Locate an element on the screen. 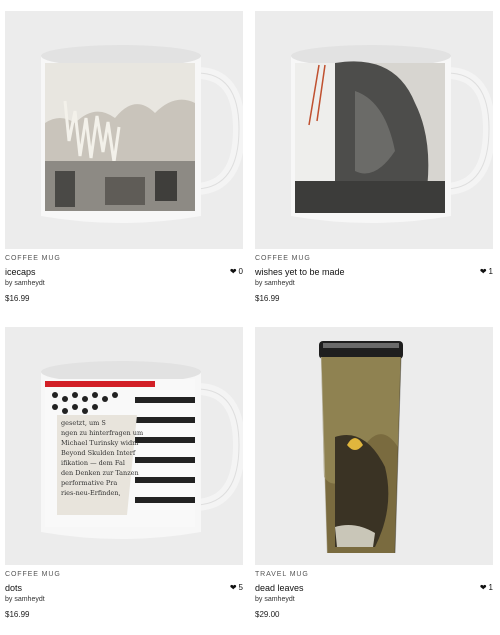 The image size is (500, 635). product-type: TRAVEL MUG is located at coordinates (282, 574).